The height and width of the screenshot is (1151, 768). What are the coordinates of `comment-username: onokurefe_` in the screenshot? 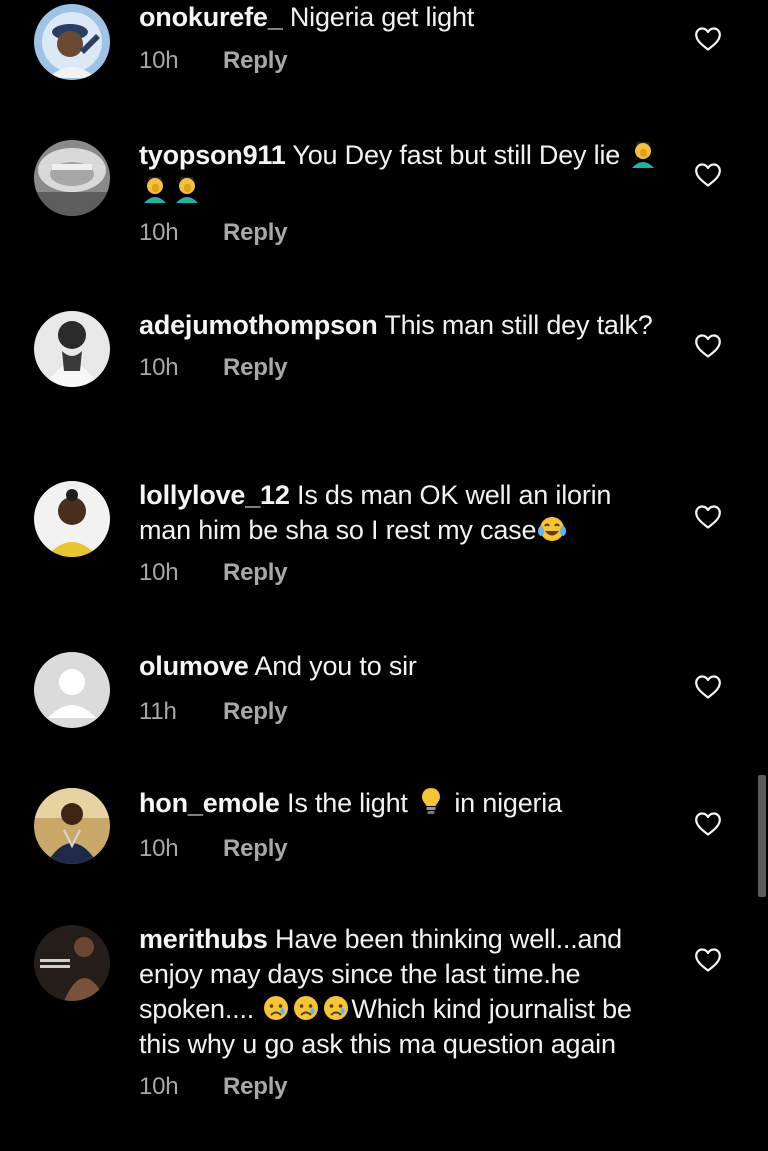 It's located at (211, 17).